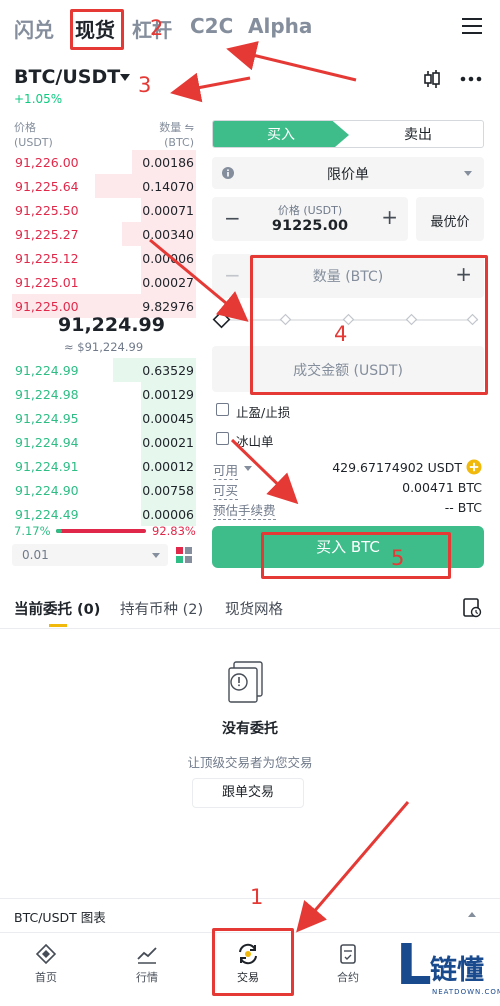 This screenshot has height=1006, width=500. I want to click on markets-icon, so click(147, 955).